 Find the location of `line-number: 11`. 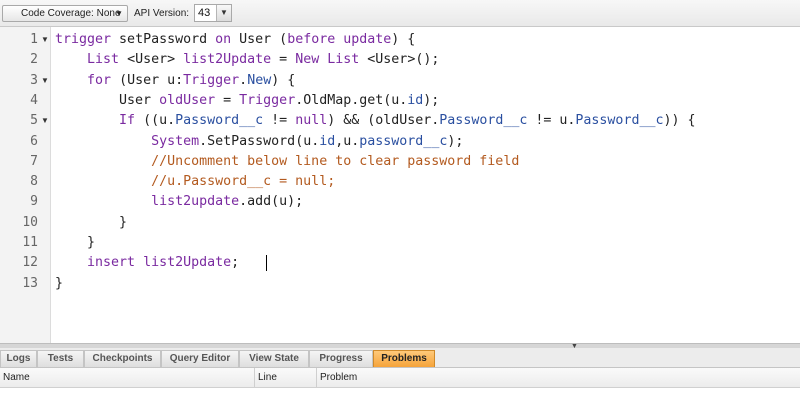

line-number: 11 is located at coordinates (30, 242).